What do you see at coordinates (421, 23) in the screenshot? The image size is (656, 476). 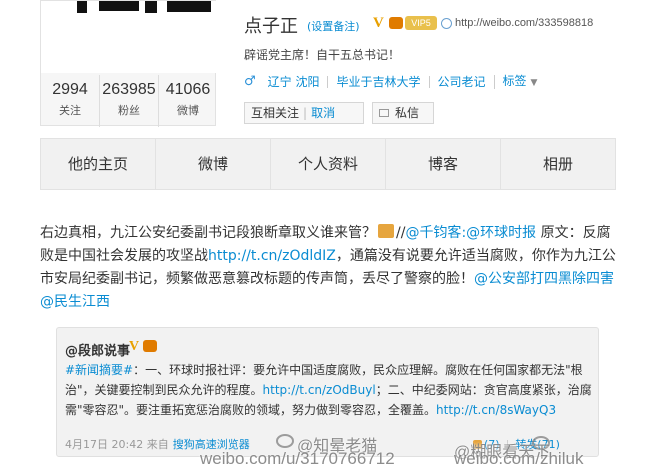 I see `vip-level-badge: VIP5` at bounding box center [421, 23].